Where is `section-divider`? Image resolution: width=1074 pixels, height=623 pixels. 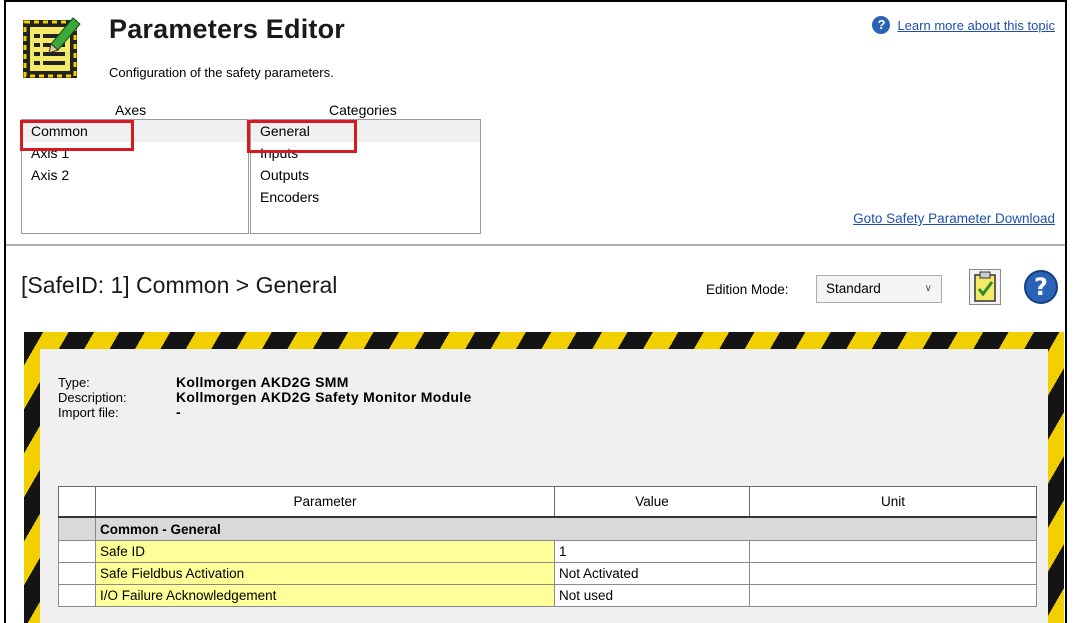 section-divider is located at coordinates (535, 245).